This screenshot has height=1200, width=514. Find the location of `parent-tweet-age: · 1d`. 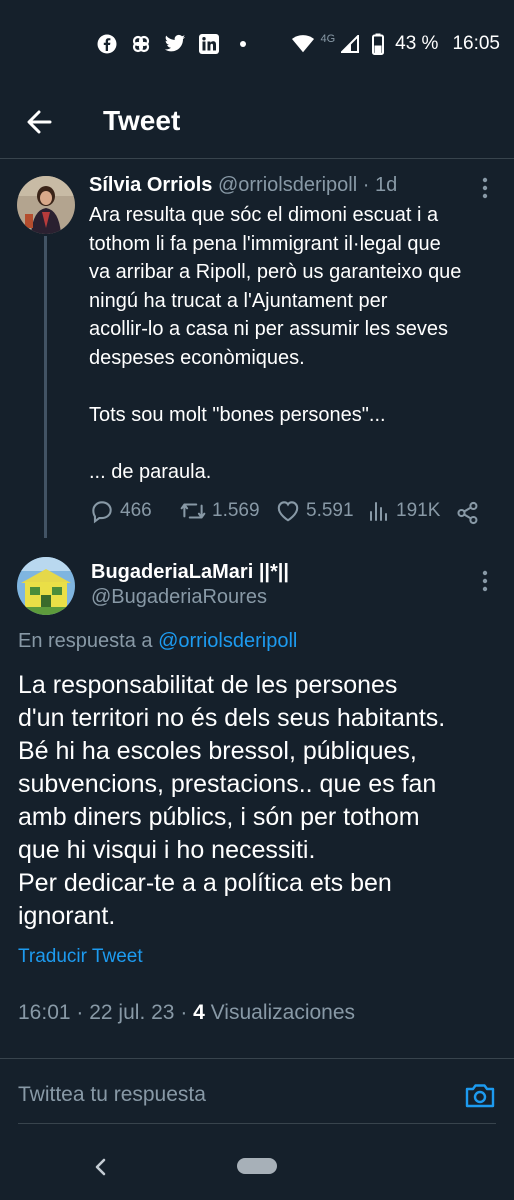

parent-tweet-age: · 1d is located at coordinates (380, 185).